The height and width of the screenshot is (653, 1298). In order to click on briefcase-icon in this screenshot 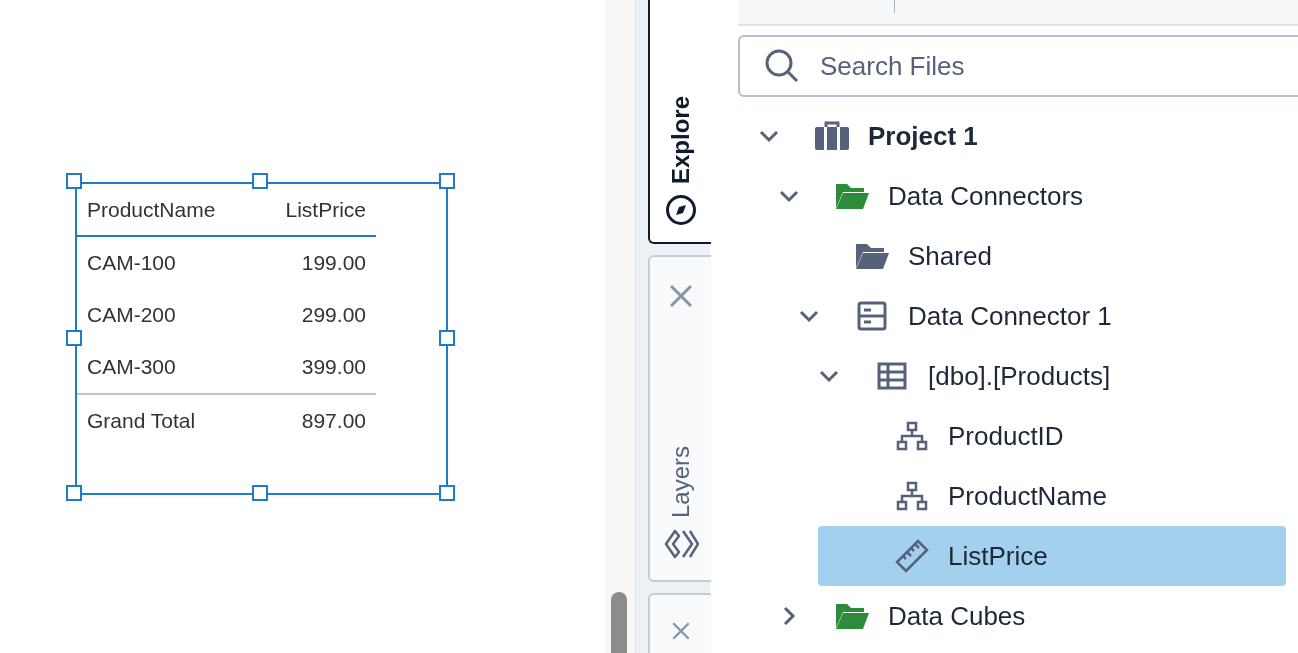, I will do `click(832, 136)`.